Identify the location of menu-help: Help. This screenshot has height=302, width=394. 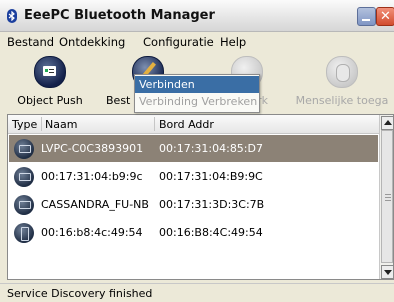
(233, 42).